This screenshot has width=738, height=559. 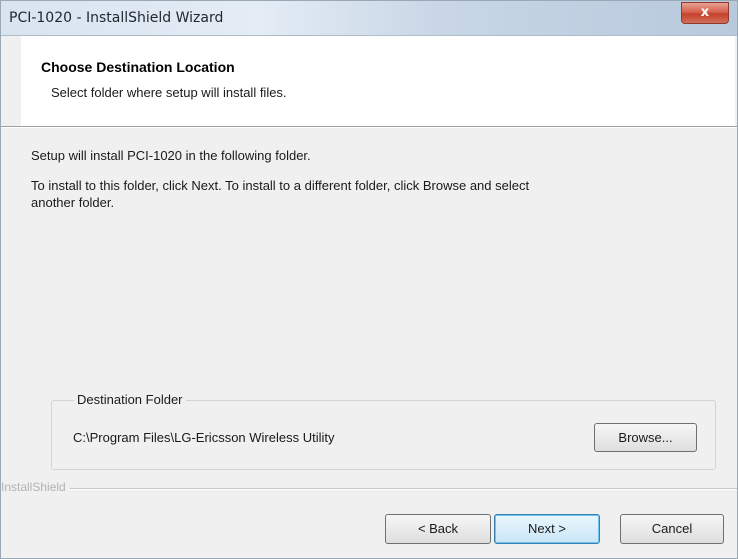 I want to click on installshield-brand: InstallShield, so click(x=35, y=487).